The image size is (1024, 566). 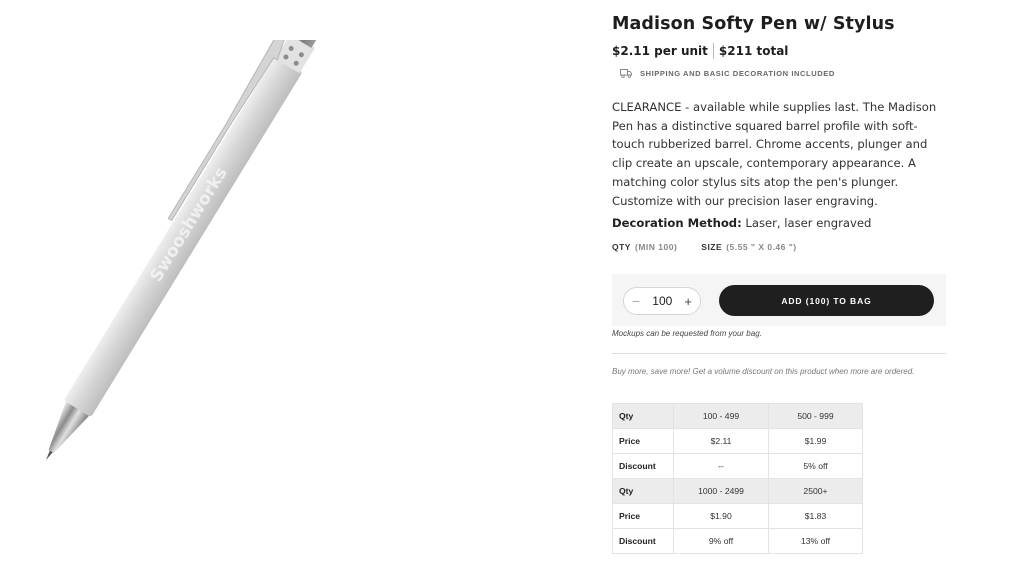 What do you see at coordinates (815, 416) in the screenshot?
I see `table-cell: 500 - 999` at bounding box center [815, 416].